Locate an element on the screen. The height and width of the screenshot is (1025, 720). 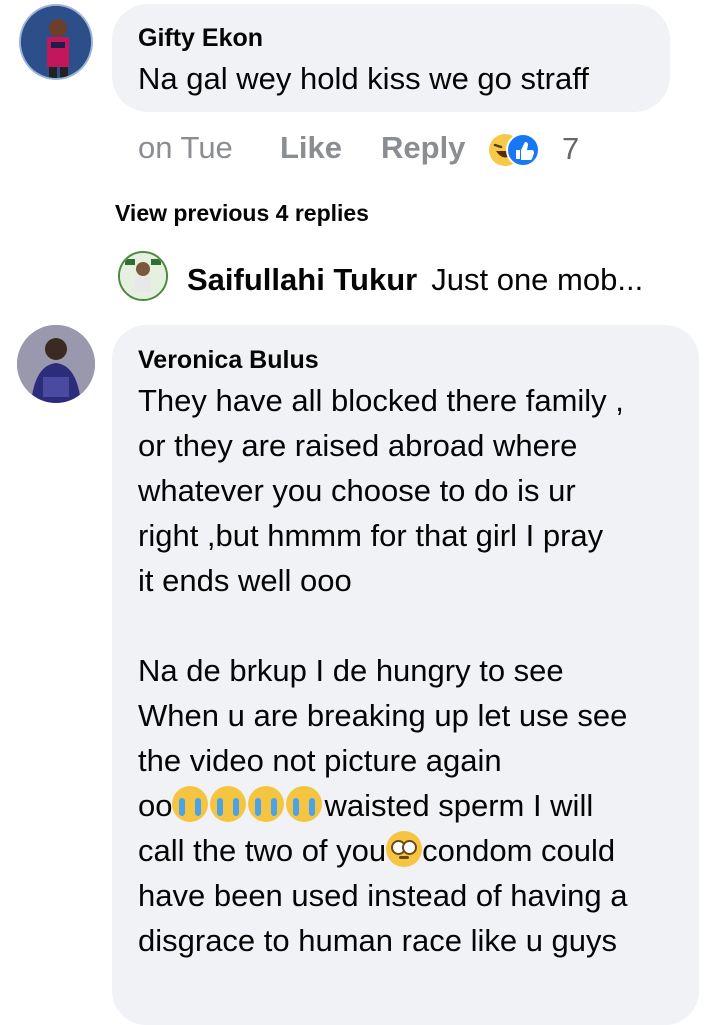
text-line: right ,but hmmm for that girl I pray is located at coordinates (371, 535).